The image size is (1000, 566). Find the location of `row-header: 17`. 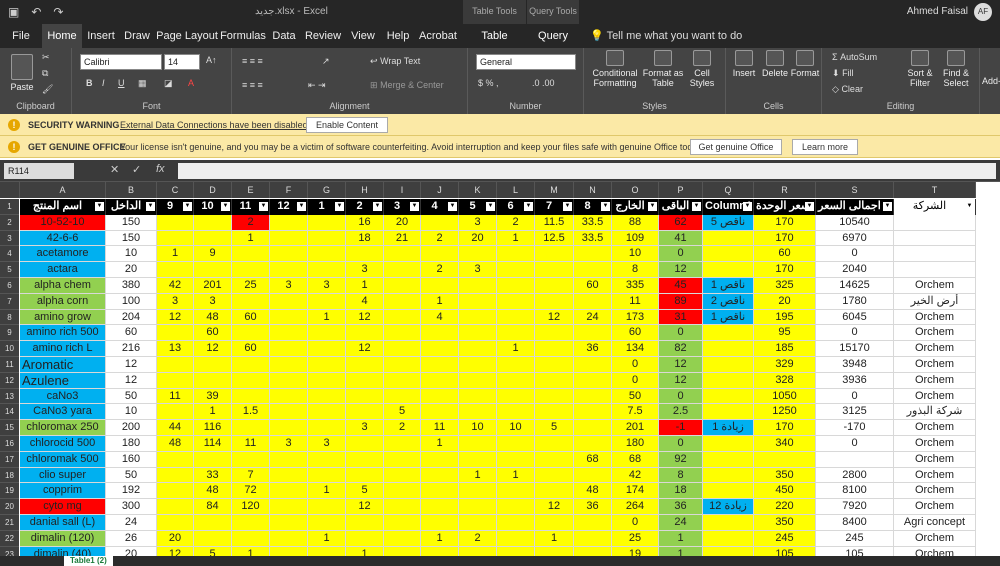

row-header: 17 is located at coordinates (9, 459).